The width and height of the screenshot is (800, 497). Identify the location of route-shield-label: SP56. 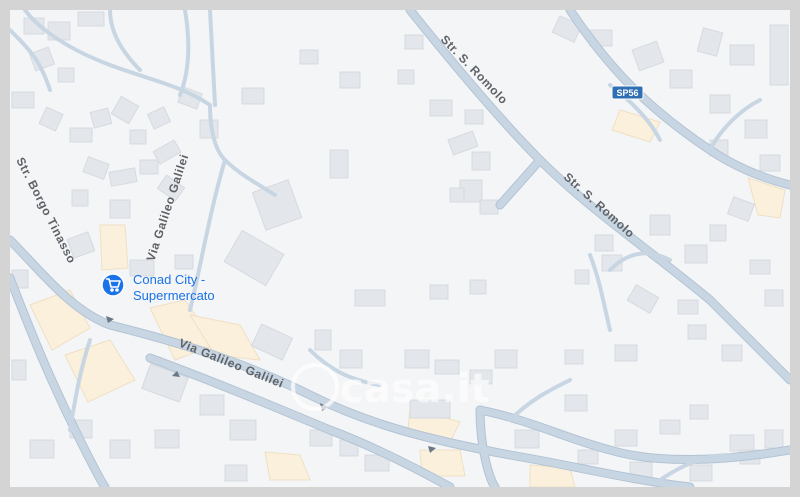
(627, 93).